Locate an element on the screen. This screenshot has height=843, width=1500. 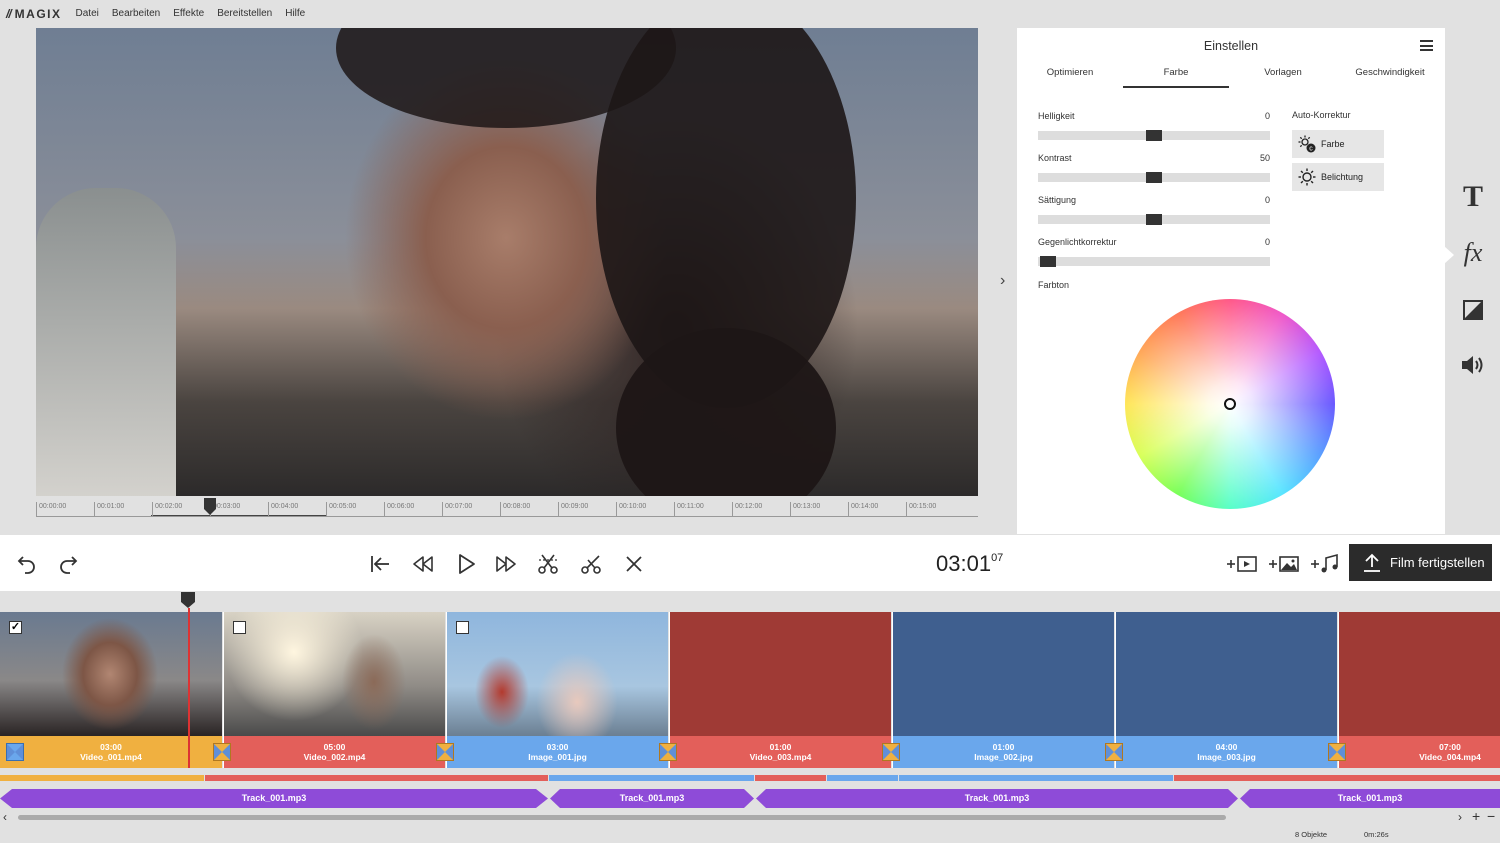
kontrast-slider is located at coordinates (1154, 177).